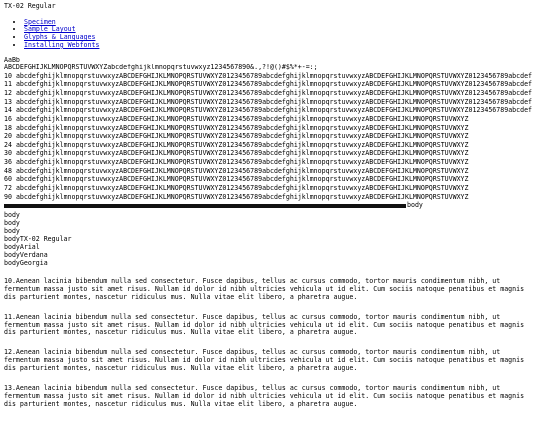  What do you see at coordinates (8, 170) in the screenshot?
I see `size-number: 48` at bounding box center [8, 170].